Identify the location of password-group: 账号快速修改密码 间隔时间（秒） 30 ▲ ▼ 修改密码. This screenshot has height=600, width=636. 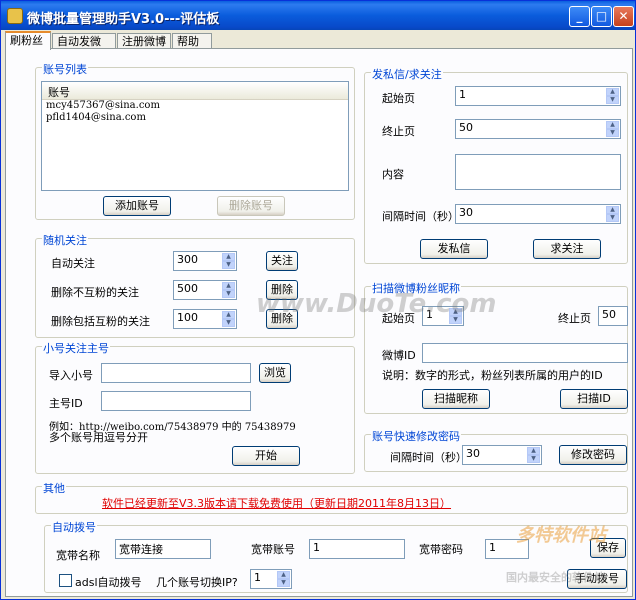
(496, 450).